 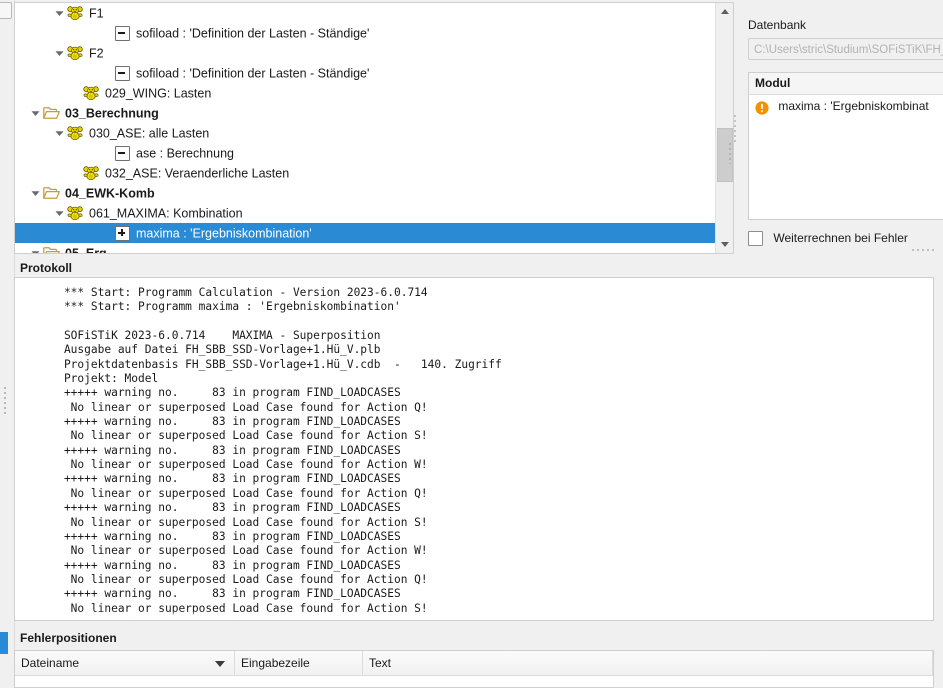 I want to click on tree-row-label: maxima : 'Ergebniskombination', so click(x=224, y=233).